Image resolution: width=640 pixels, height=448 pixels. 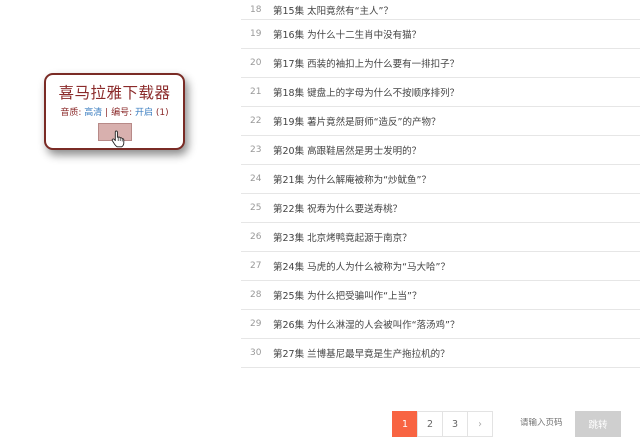 What do you see at coordinates (546, 423) in the screenshot?
I see `page-number-input` at bounding box center [546, 423].